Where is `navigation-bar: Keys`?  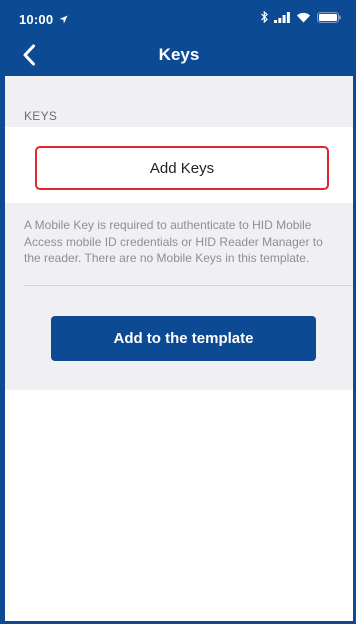 navigation-bar: Keys is located at coordinates (179, 55).